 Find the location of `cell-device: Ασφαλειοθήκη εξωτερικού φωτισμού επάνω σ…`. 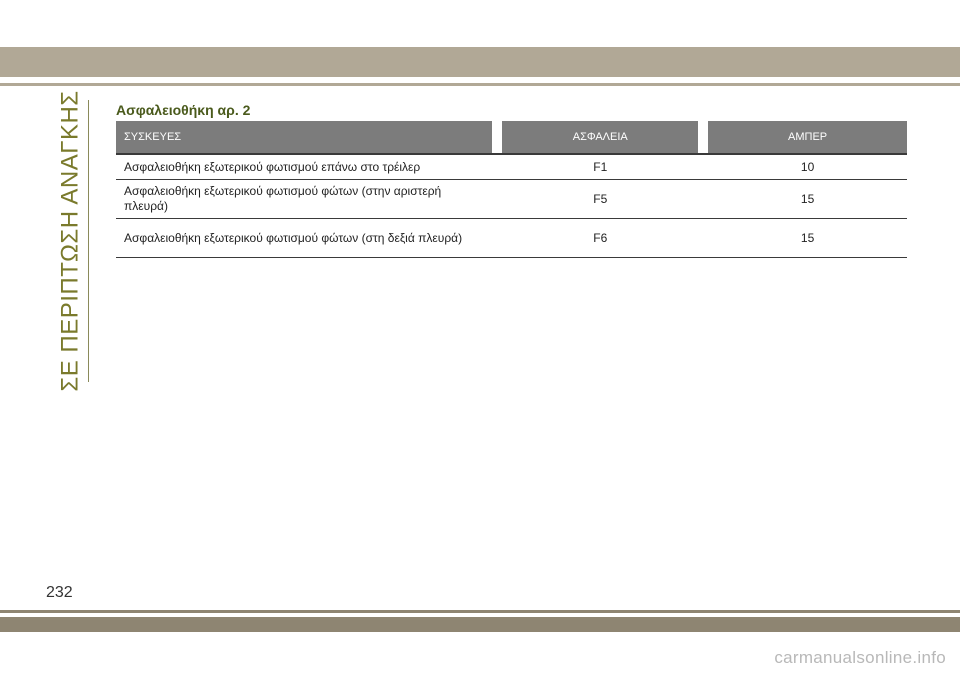

cell-device: Ασφαλειοθήκη εξωτερικού φωτισμού επάνω σ… is located at coordinates (304, 167).